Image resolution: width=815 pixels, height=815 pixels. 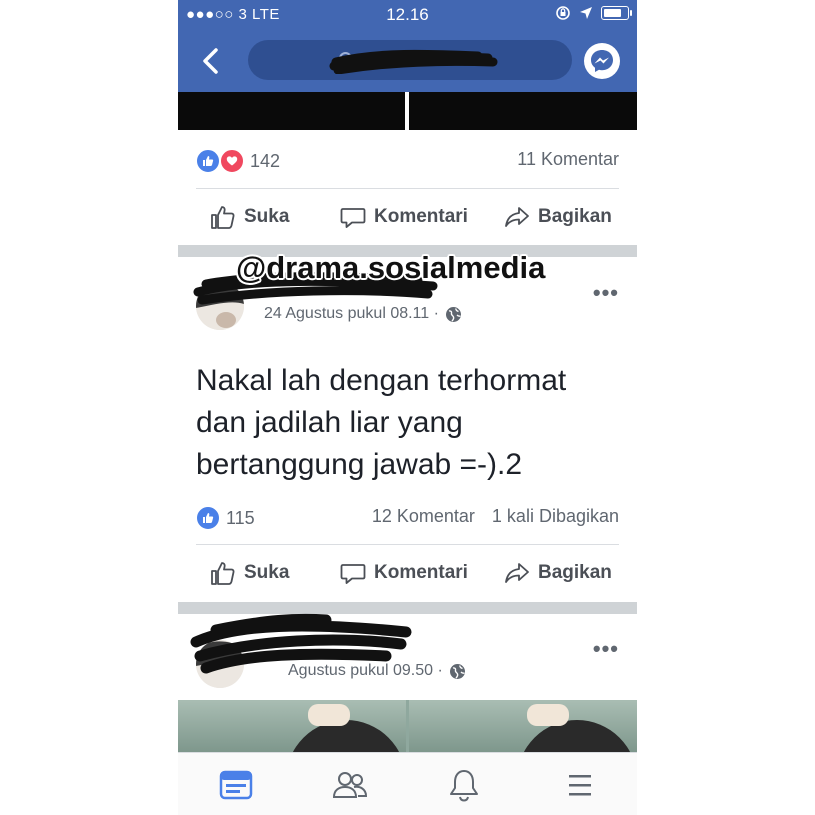 What do you see at coordinates (616, 13) in the screenshot?
I see `battery-icon` at bounding box center [616, 13].